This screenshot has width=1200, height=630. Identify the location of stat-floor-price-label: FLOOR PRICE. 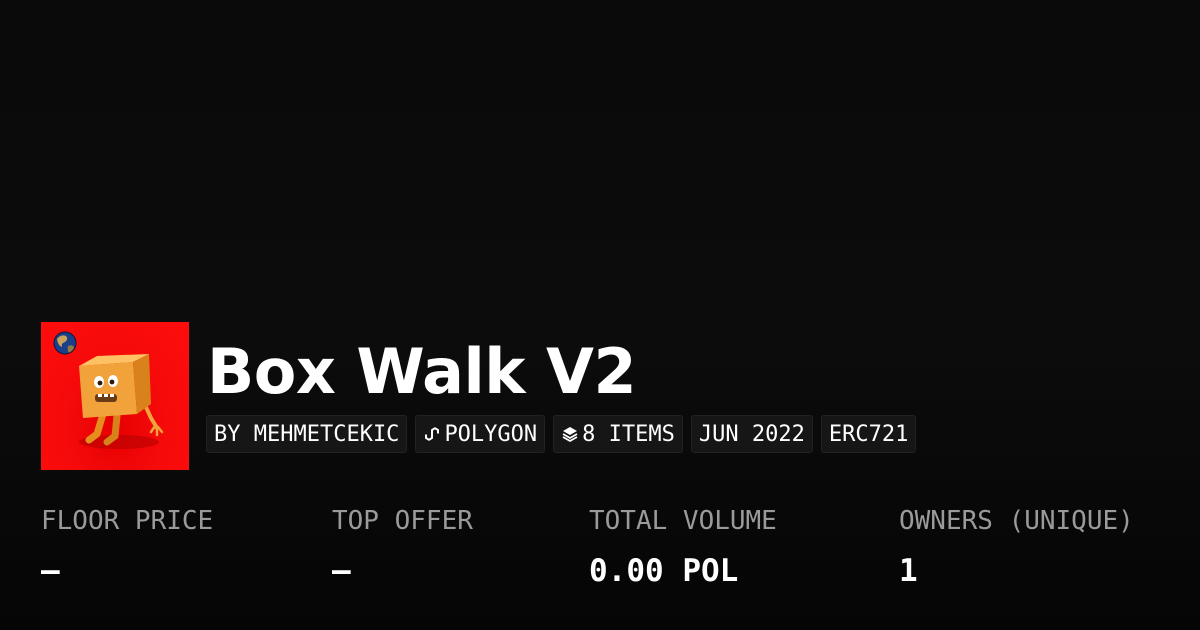
(127, 521).